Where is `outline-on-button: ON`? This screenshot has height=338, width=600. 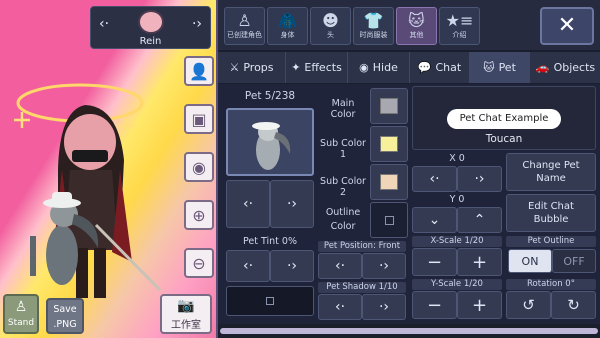
outline-on-button: ON is located at coordinates (530, 261).